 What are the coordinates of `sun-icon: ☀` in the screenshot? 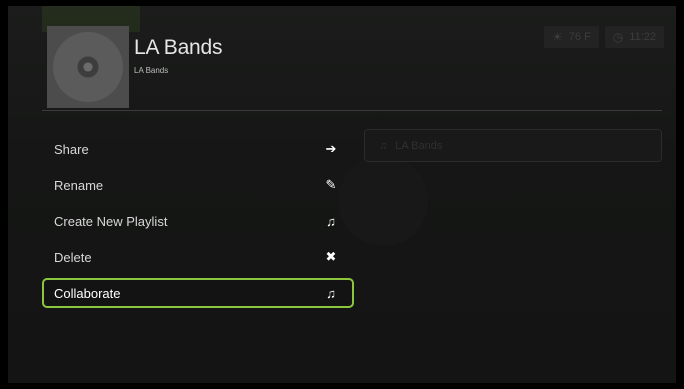 It's located at (557, 37).